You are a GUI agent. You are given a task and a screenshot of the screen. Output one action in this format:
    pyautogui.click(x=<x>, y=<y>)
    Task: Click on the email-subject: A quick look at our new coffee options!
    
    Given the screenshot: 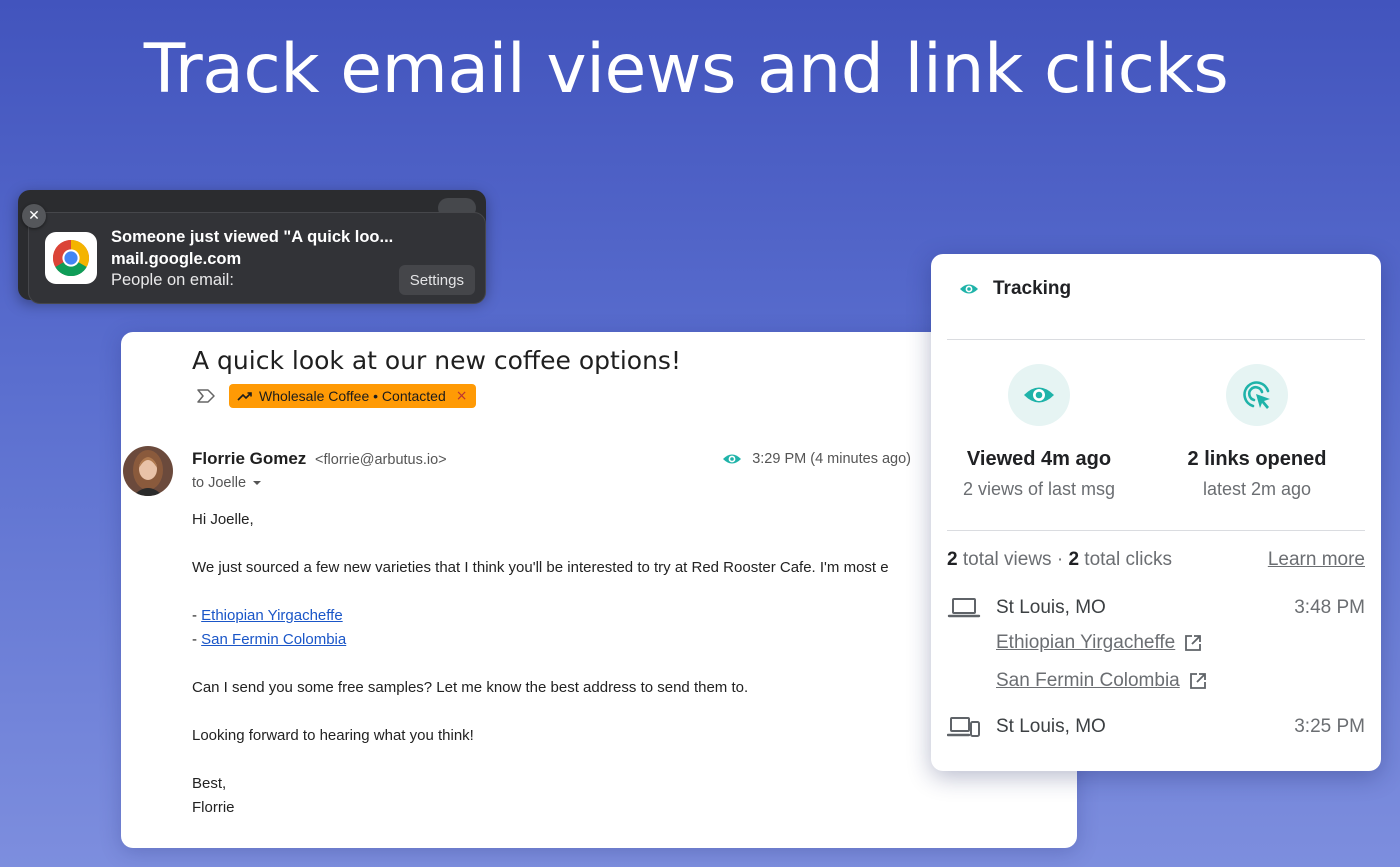 What is the action you would take?
    pyautogui.click(x=436, y=360)
    